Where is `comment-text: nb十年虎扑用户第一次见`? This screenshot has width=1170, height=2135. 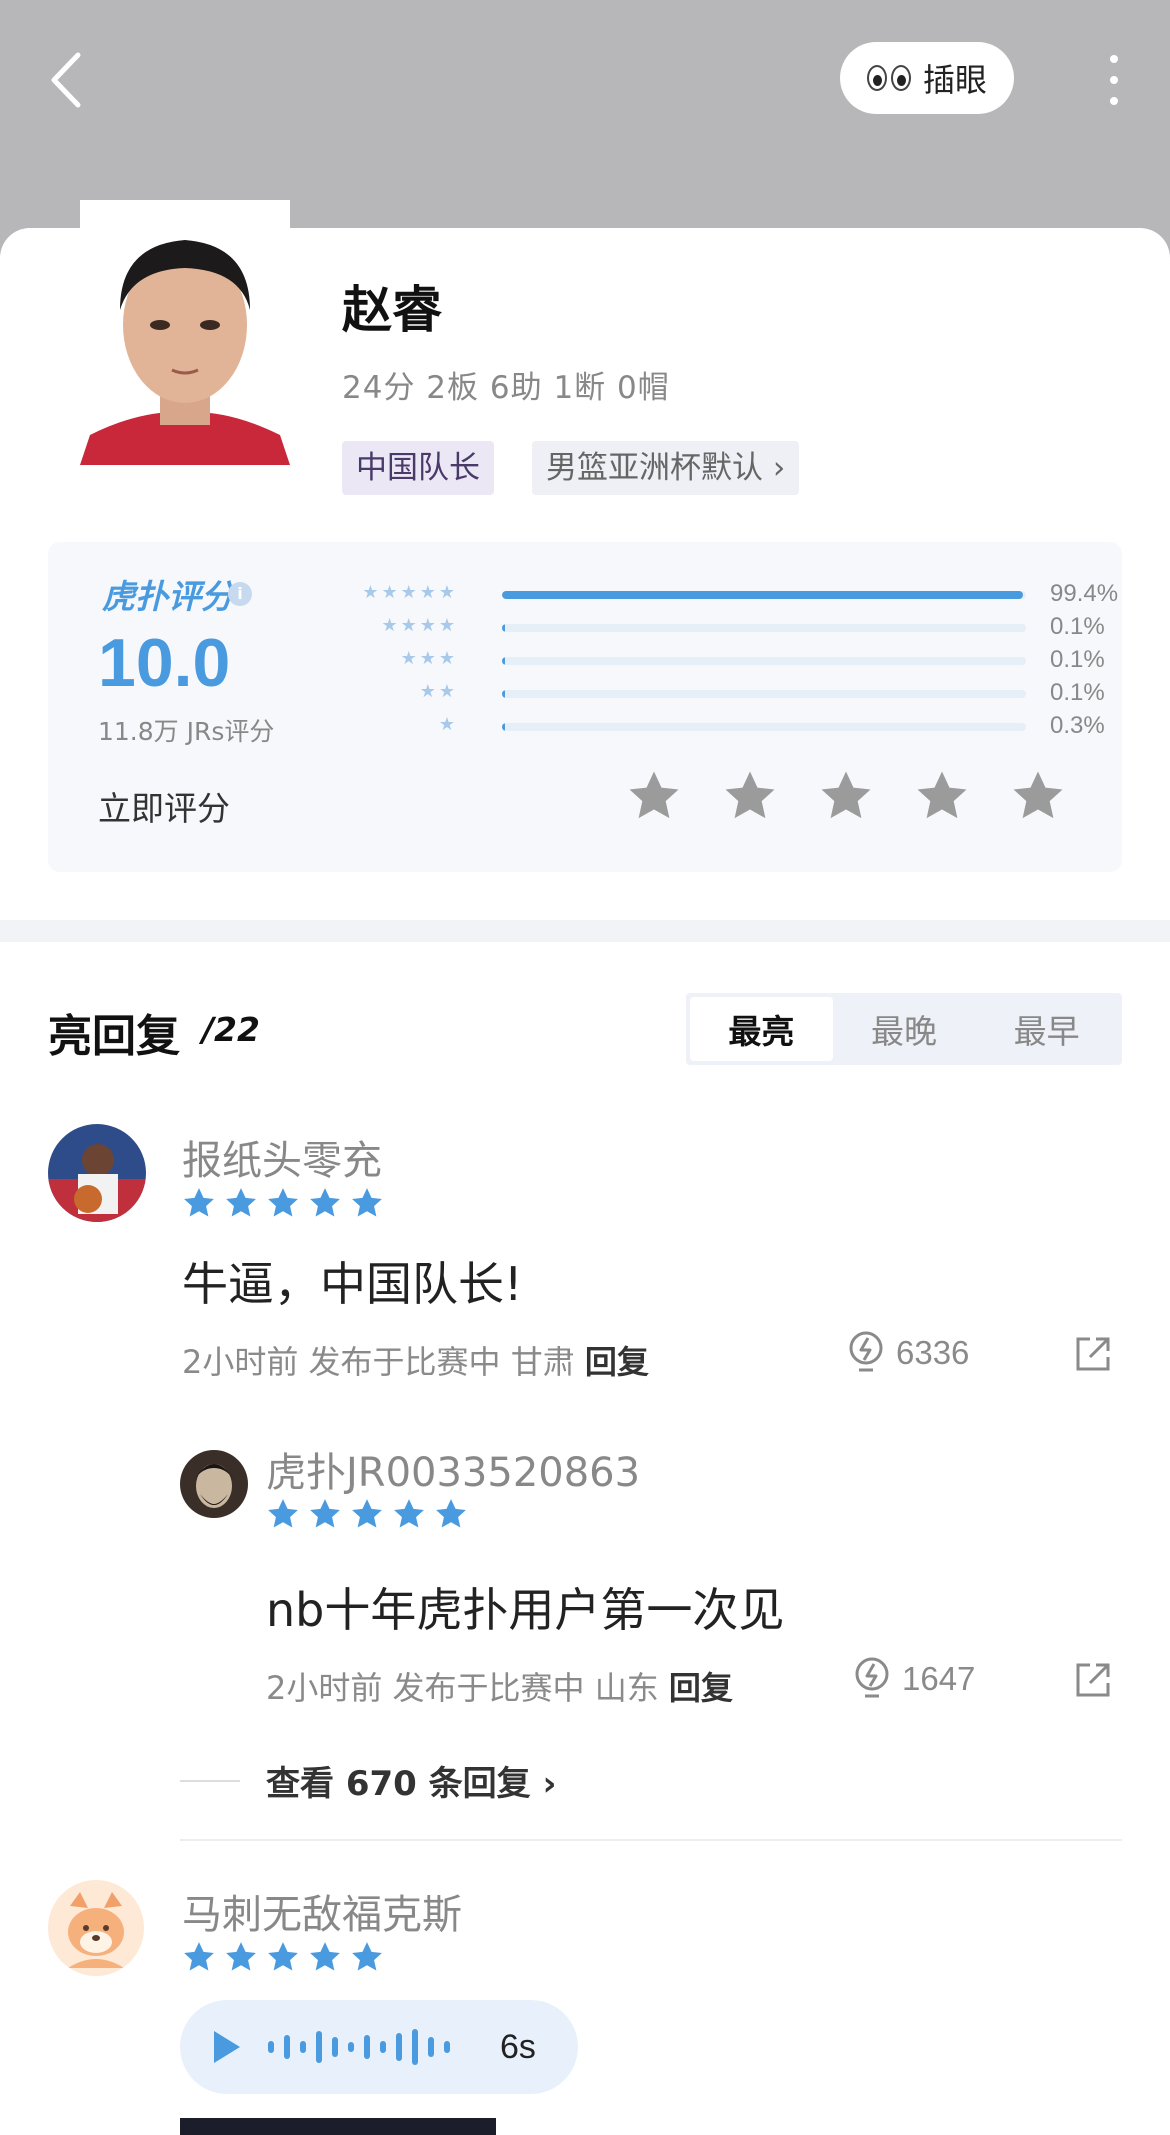
comment-text: nb十年虎扑用户第一次见 is located at coordinates (525, 1610).